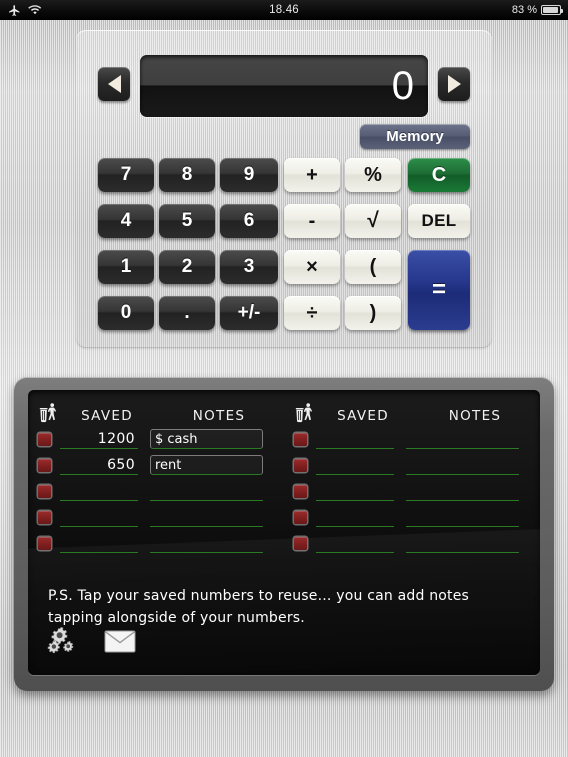  Describe the element at coordinates (508, 10) in the screenshot. I see `status-bar-right: 83 %` at that location.